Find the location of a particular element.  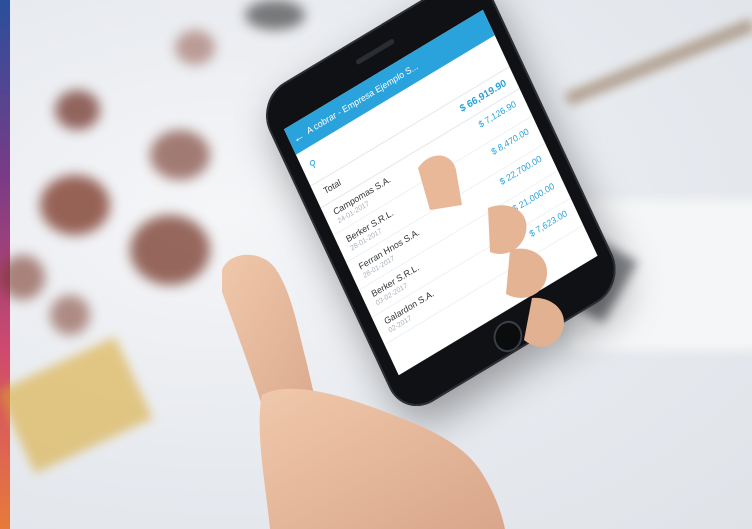

search-icon: ⚲ is located at coordinates (313, 164).